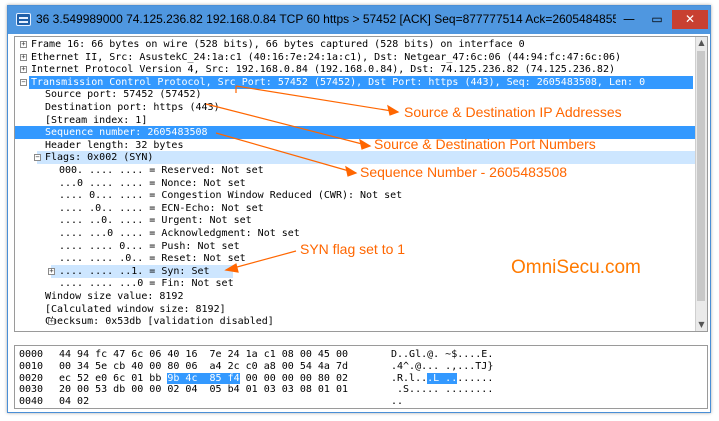 The width and height of the screenshot is (719, 421). I want to click on annotation-sequence-number: Sequence Number - 2605483508, so click(464, 172).